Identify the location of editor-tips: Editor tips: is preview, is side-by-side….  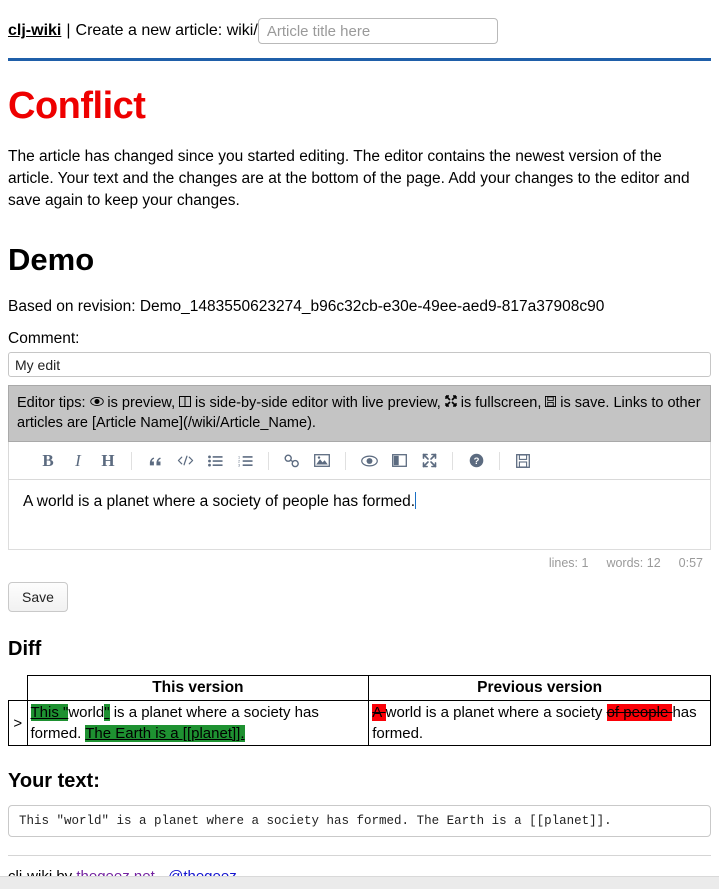
(359, 413).